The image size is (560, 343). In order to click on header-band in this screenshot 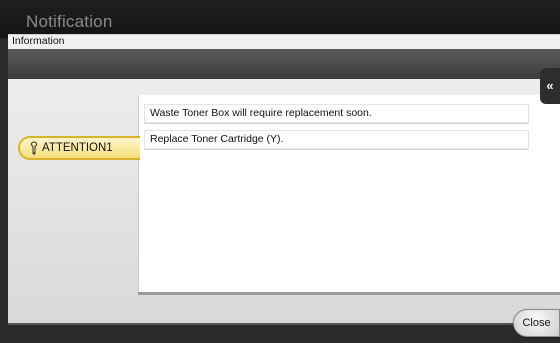, I will do `click(284, 64)`.